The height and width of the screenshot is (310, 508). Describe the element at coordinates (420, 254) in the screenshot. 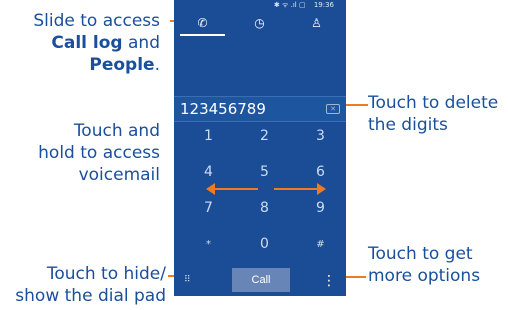

I see `annotation-more-line1: Touch to get` at that location.